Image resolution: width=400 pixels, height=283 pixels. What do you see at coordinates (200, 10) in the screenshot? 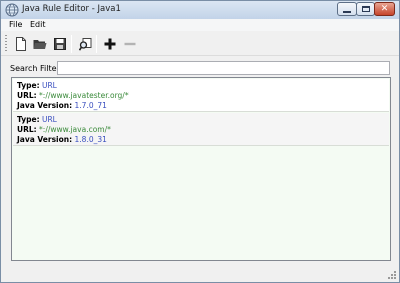
I see `title-bar: Java Rule Editor - Java1 ✕` at bounding box center [200, 10].